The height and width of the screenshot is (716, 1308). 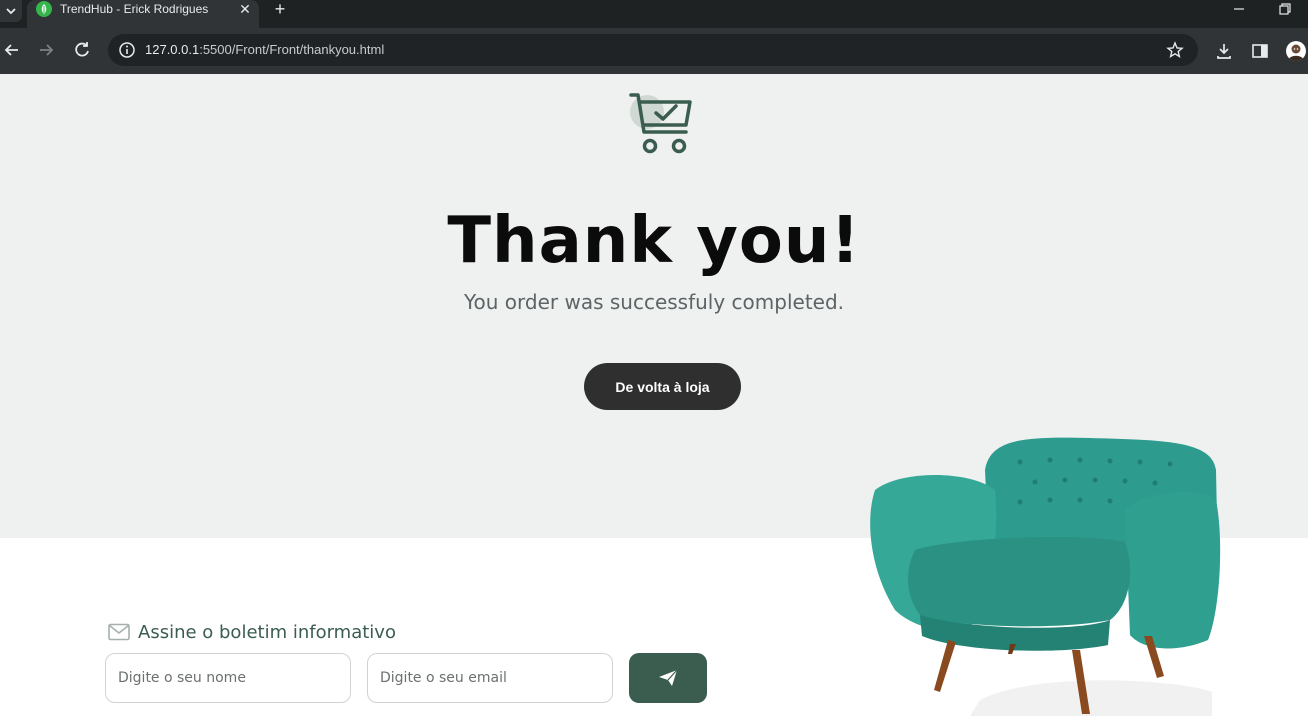 I want to click on page-title: Thank you!, so click(x=654, y=241).